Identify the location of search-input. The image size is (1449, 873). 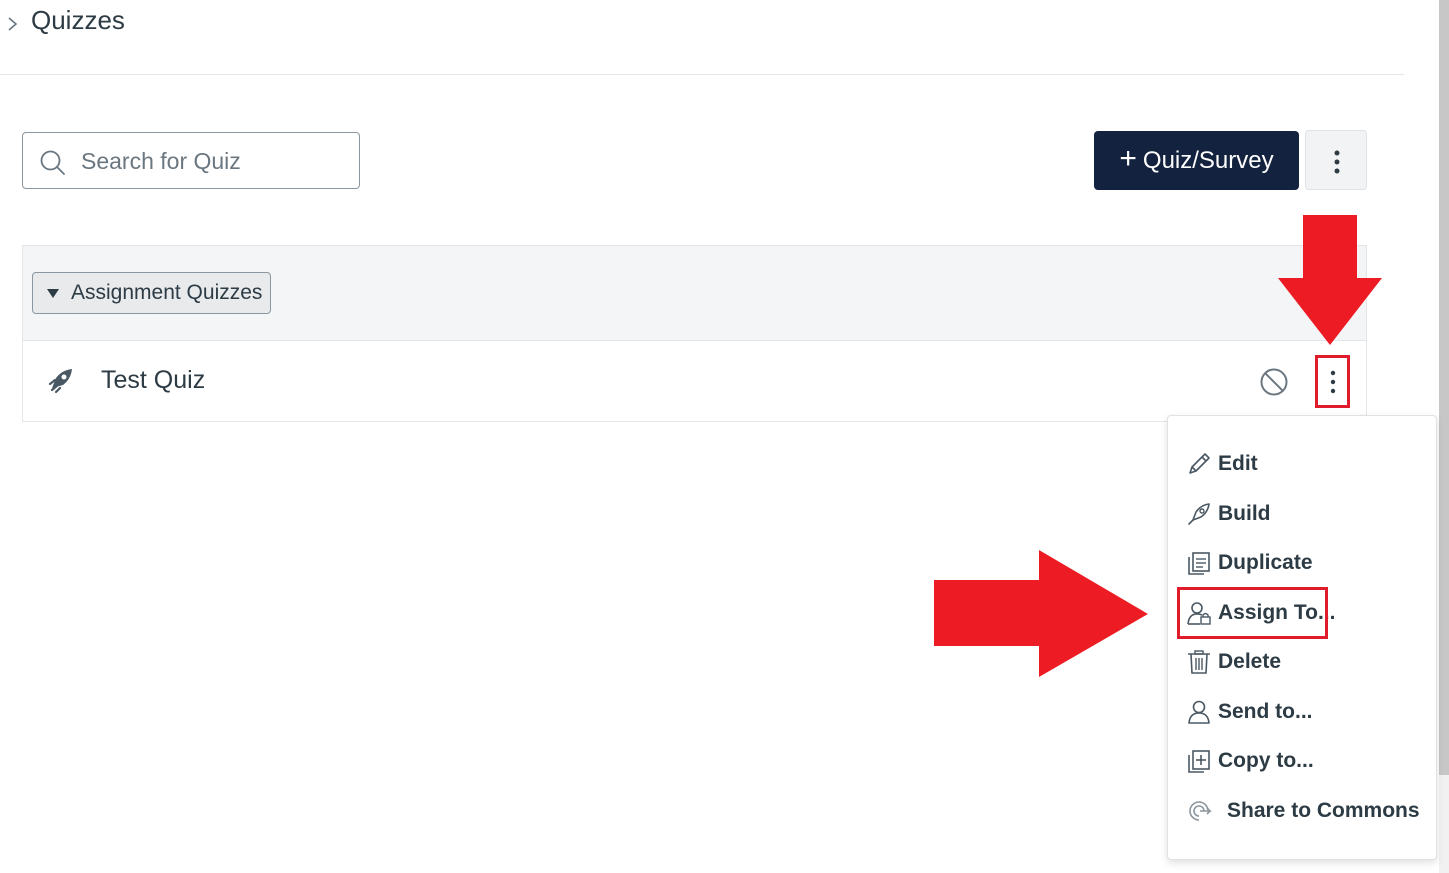
(214, 161).